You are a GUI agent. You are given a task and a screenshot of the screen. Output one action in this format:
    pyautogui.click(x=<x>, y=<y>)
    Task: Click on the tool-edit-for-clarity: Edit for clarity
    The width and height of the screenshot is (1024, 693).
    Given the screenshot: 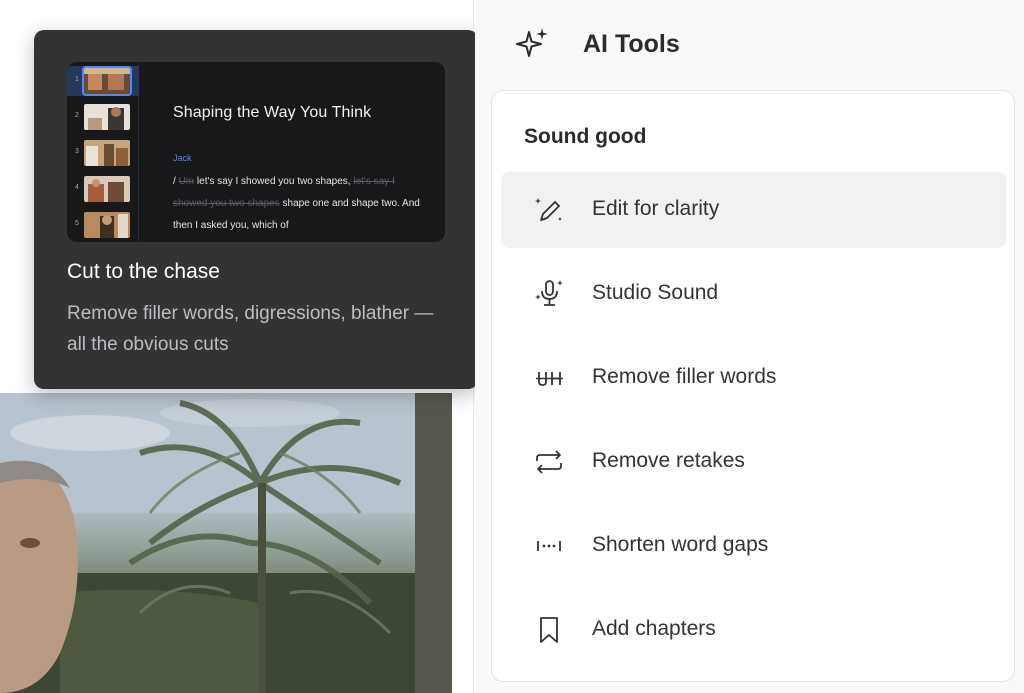 What is the action you would take?
    pyautogui.click(x=753, y=210)
    